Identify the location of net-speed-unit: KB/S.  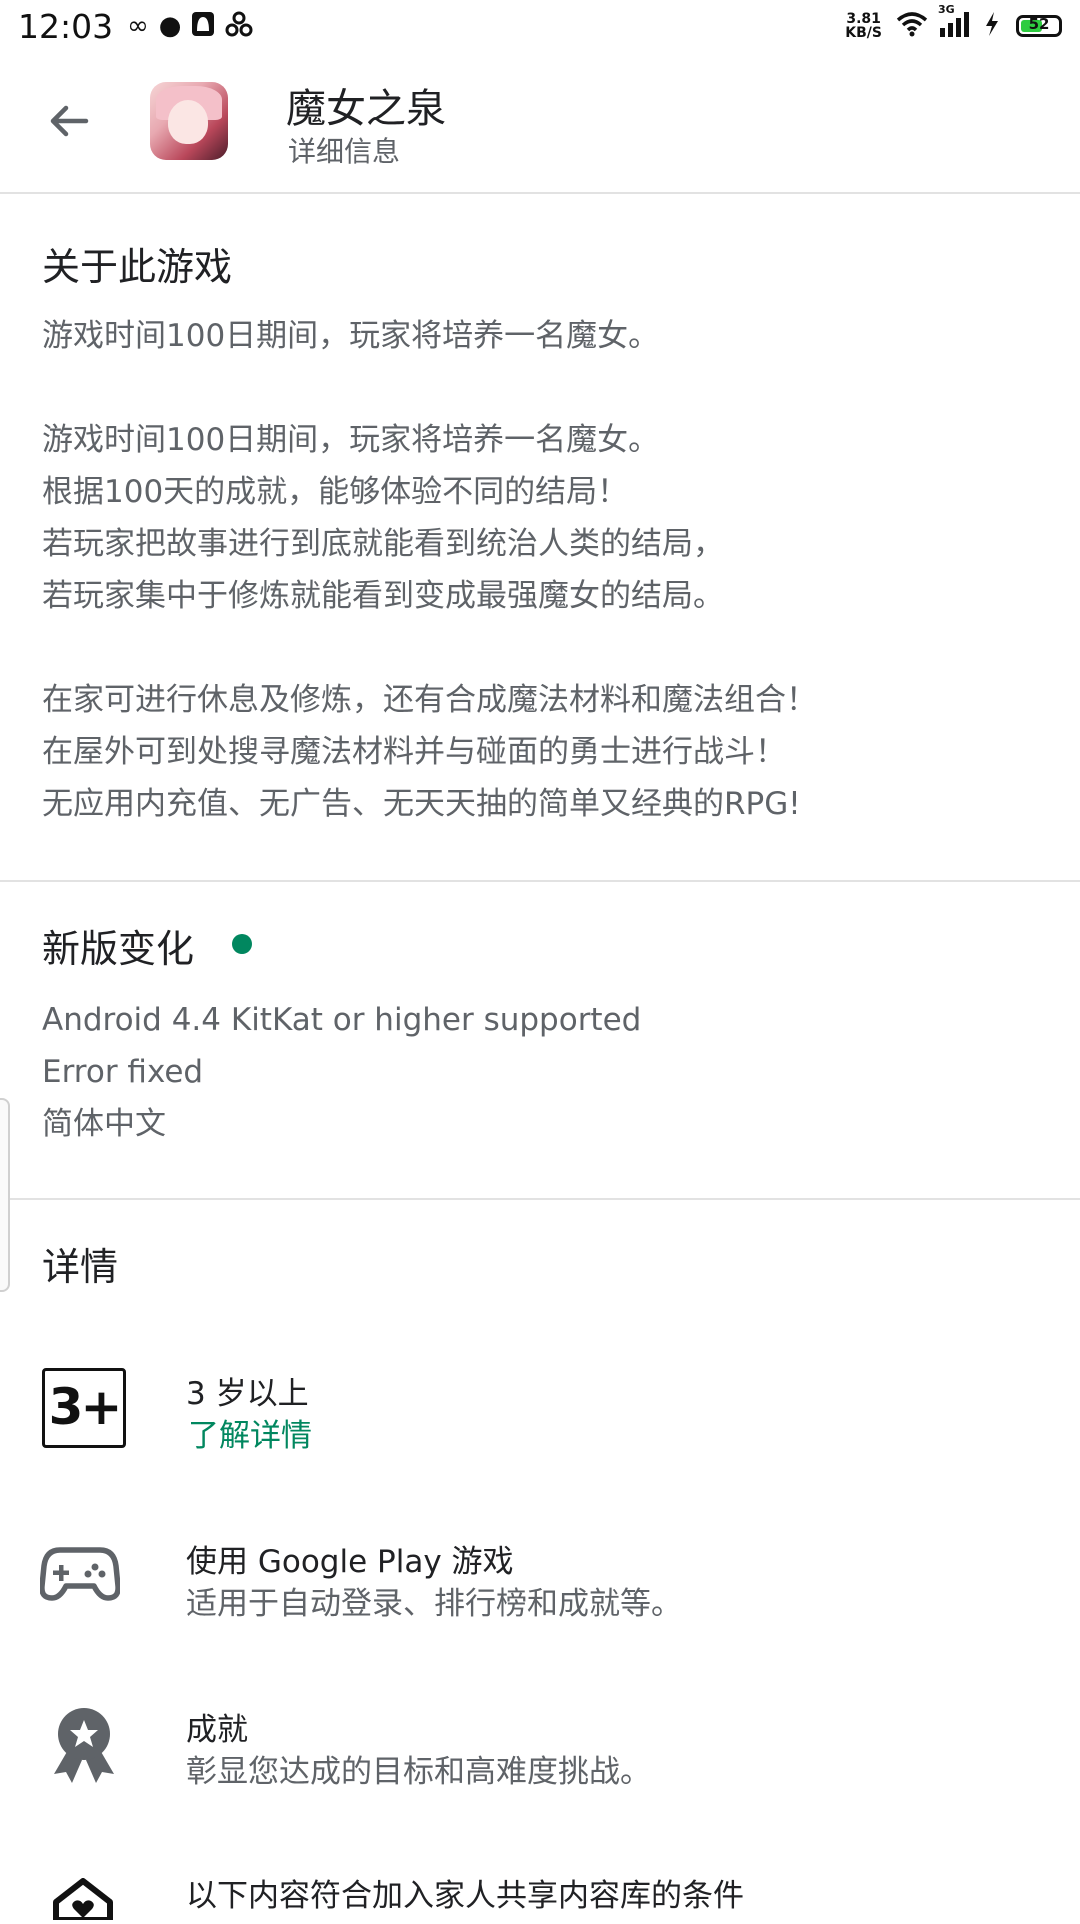
(863, 33).